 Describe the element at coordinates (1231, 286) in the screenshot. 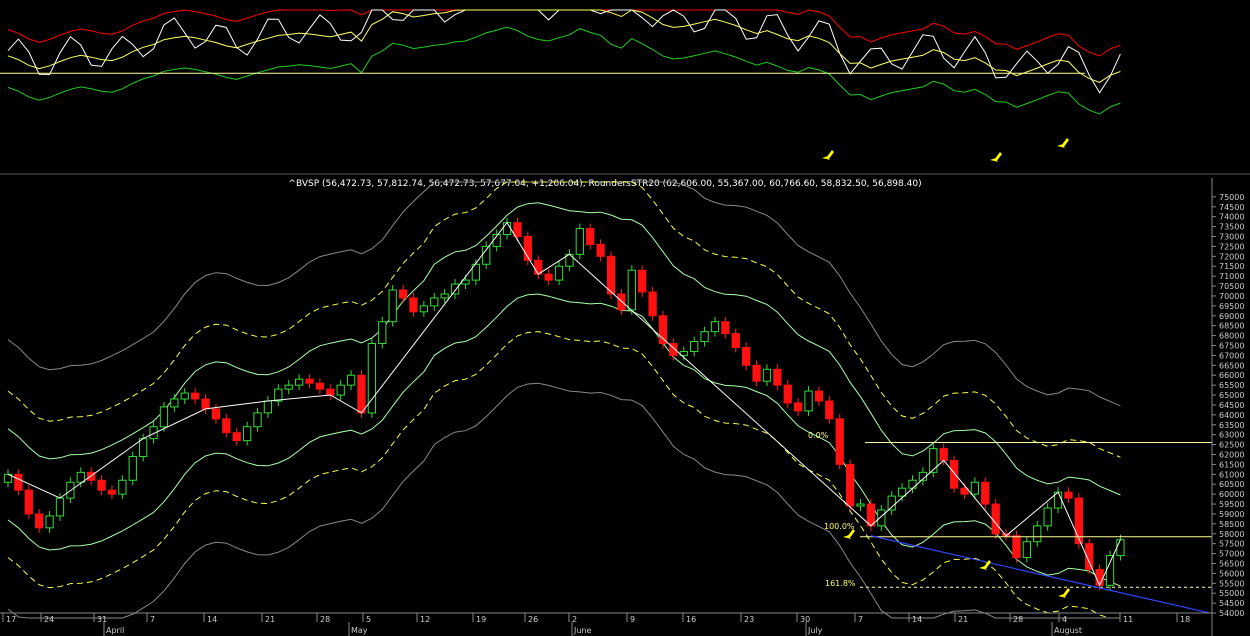

I see `y-tick-label: 70500` at that location.